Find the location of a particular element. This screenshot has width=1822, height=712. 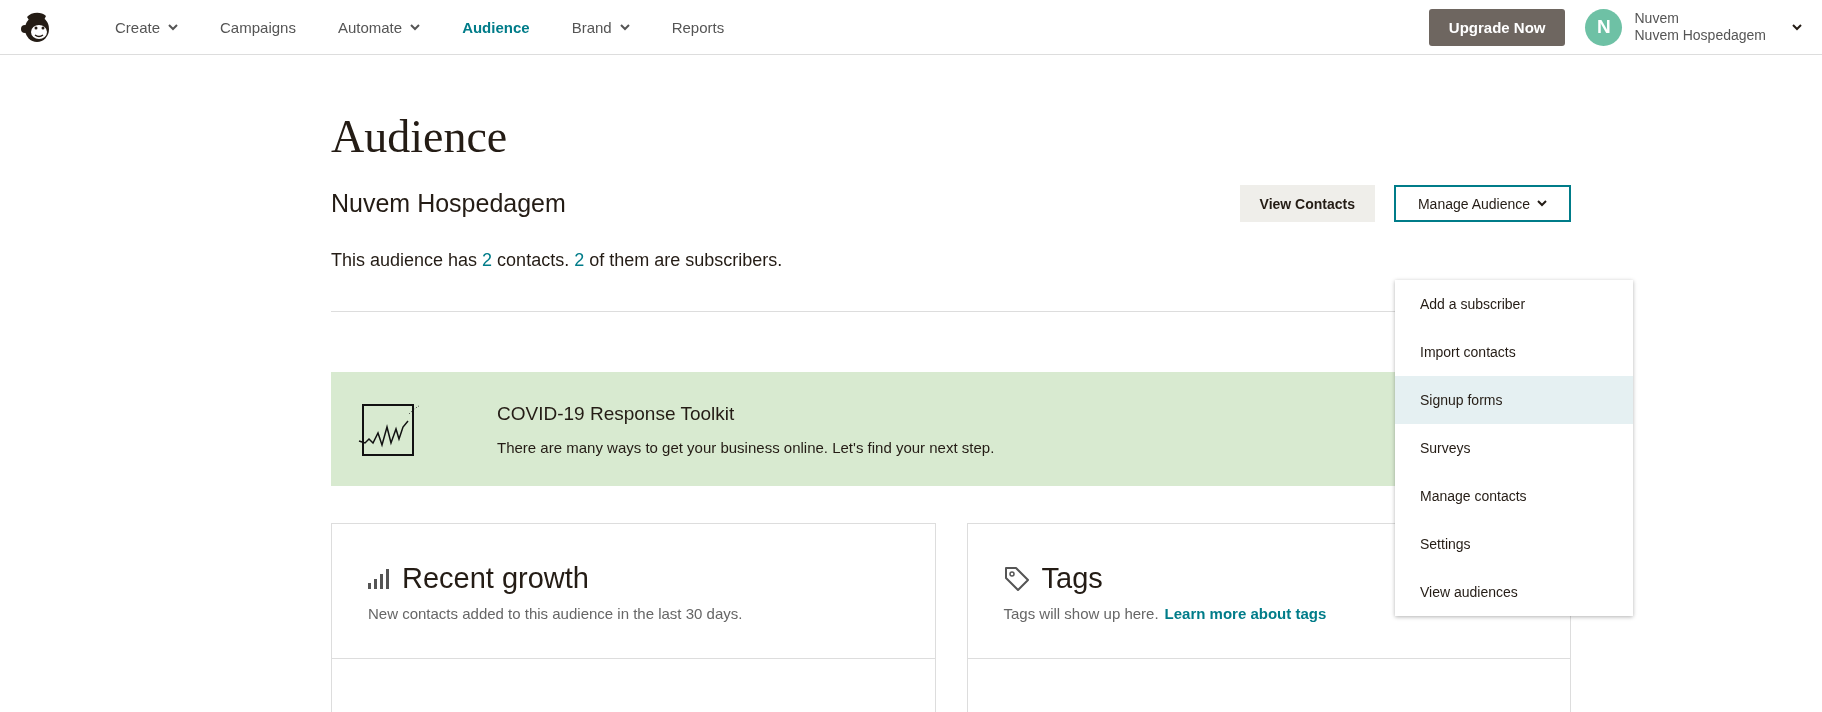

card-title: Recent growth is located at coordinates (495, 578).